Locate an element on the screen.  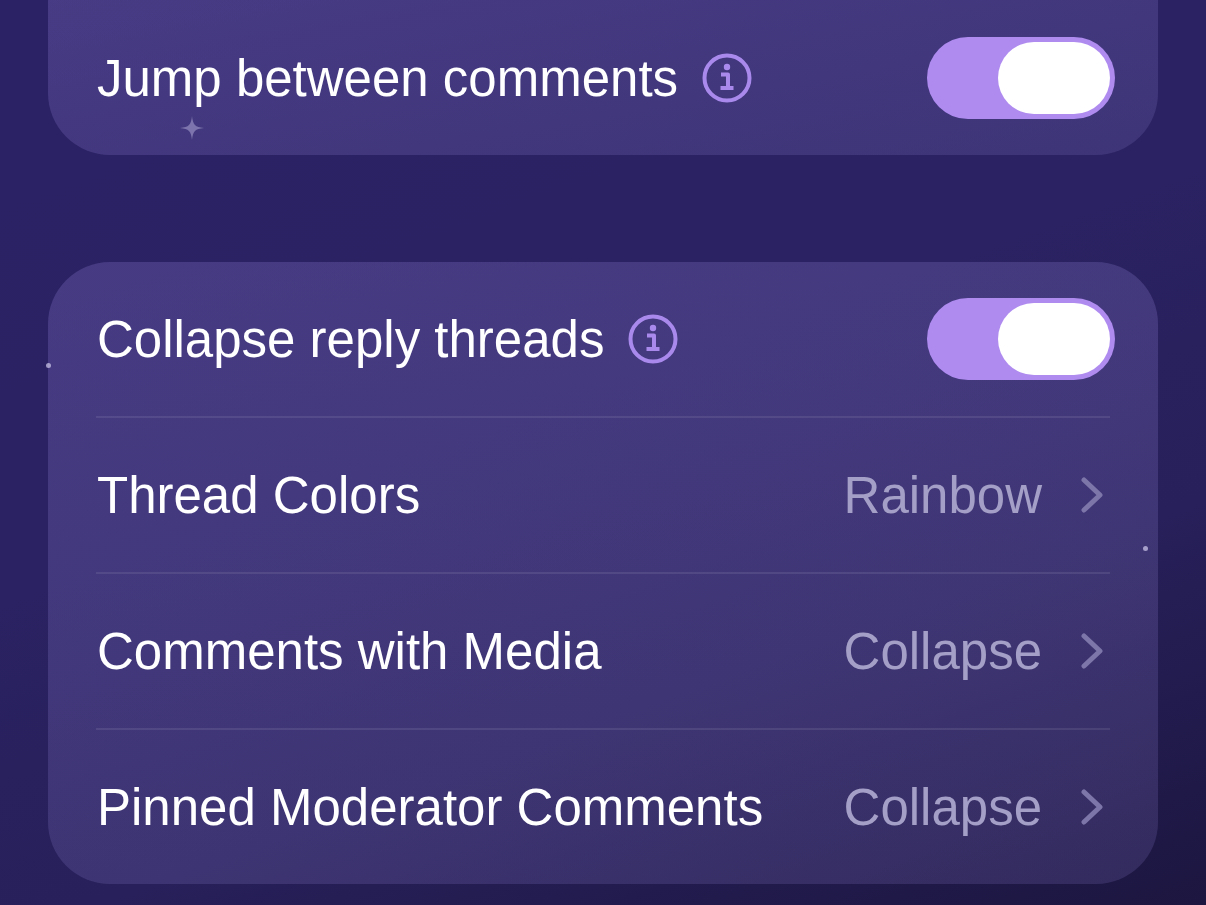
setting-label: Thread Colors is located at coordinates (259, 495).